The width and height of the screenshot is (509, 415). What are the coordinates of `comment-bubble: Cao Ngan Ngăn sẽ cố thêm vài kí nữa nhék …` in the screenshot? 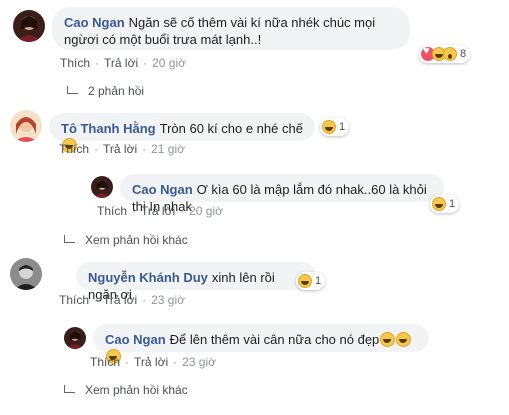 It's located at (231, 28).